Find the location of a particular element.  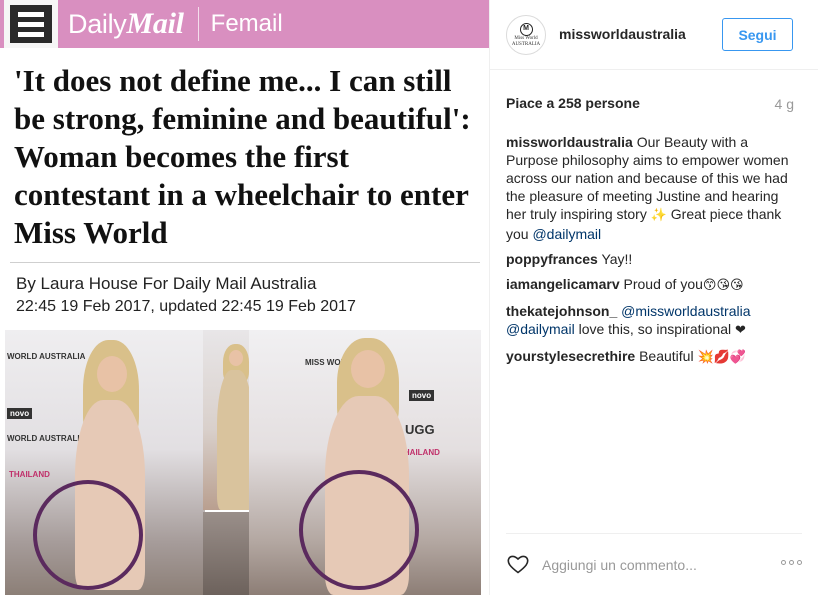

comment-item: iamangelicamarv Proud of you😙😘😘 is located at coordinates (651, 285).